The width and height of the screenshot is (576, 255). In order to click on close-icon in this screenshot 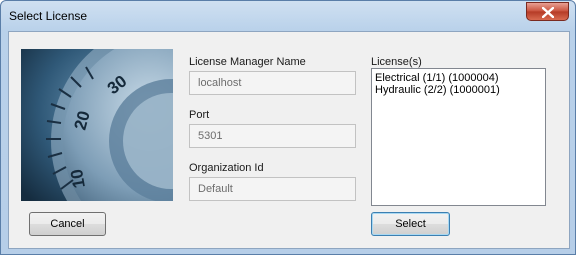, I will do `click(548, 12)`.